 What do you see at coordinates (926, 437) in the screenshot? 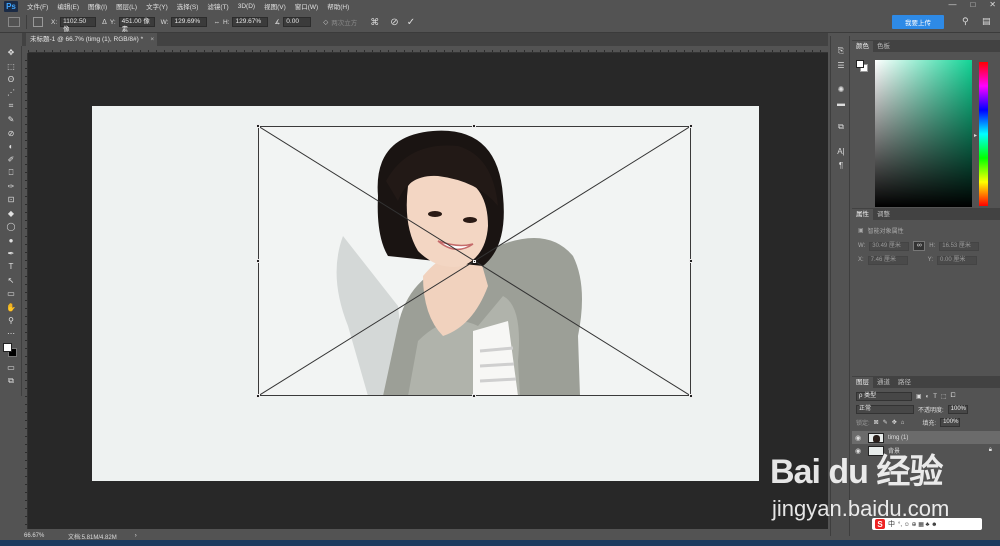
I see `layer-row: ◉ timg (1)` at bounding box center [926, 437].